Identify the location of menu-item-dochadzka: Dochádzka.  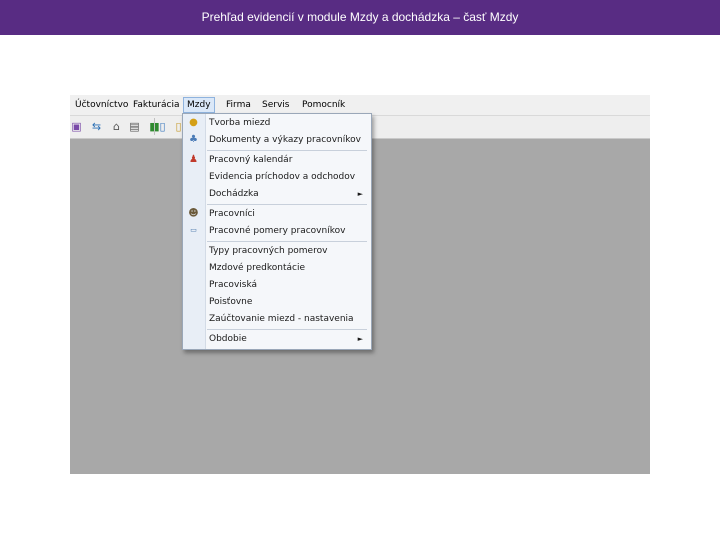
(234, 194).